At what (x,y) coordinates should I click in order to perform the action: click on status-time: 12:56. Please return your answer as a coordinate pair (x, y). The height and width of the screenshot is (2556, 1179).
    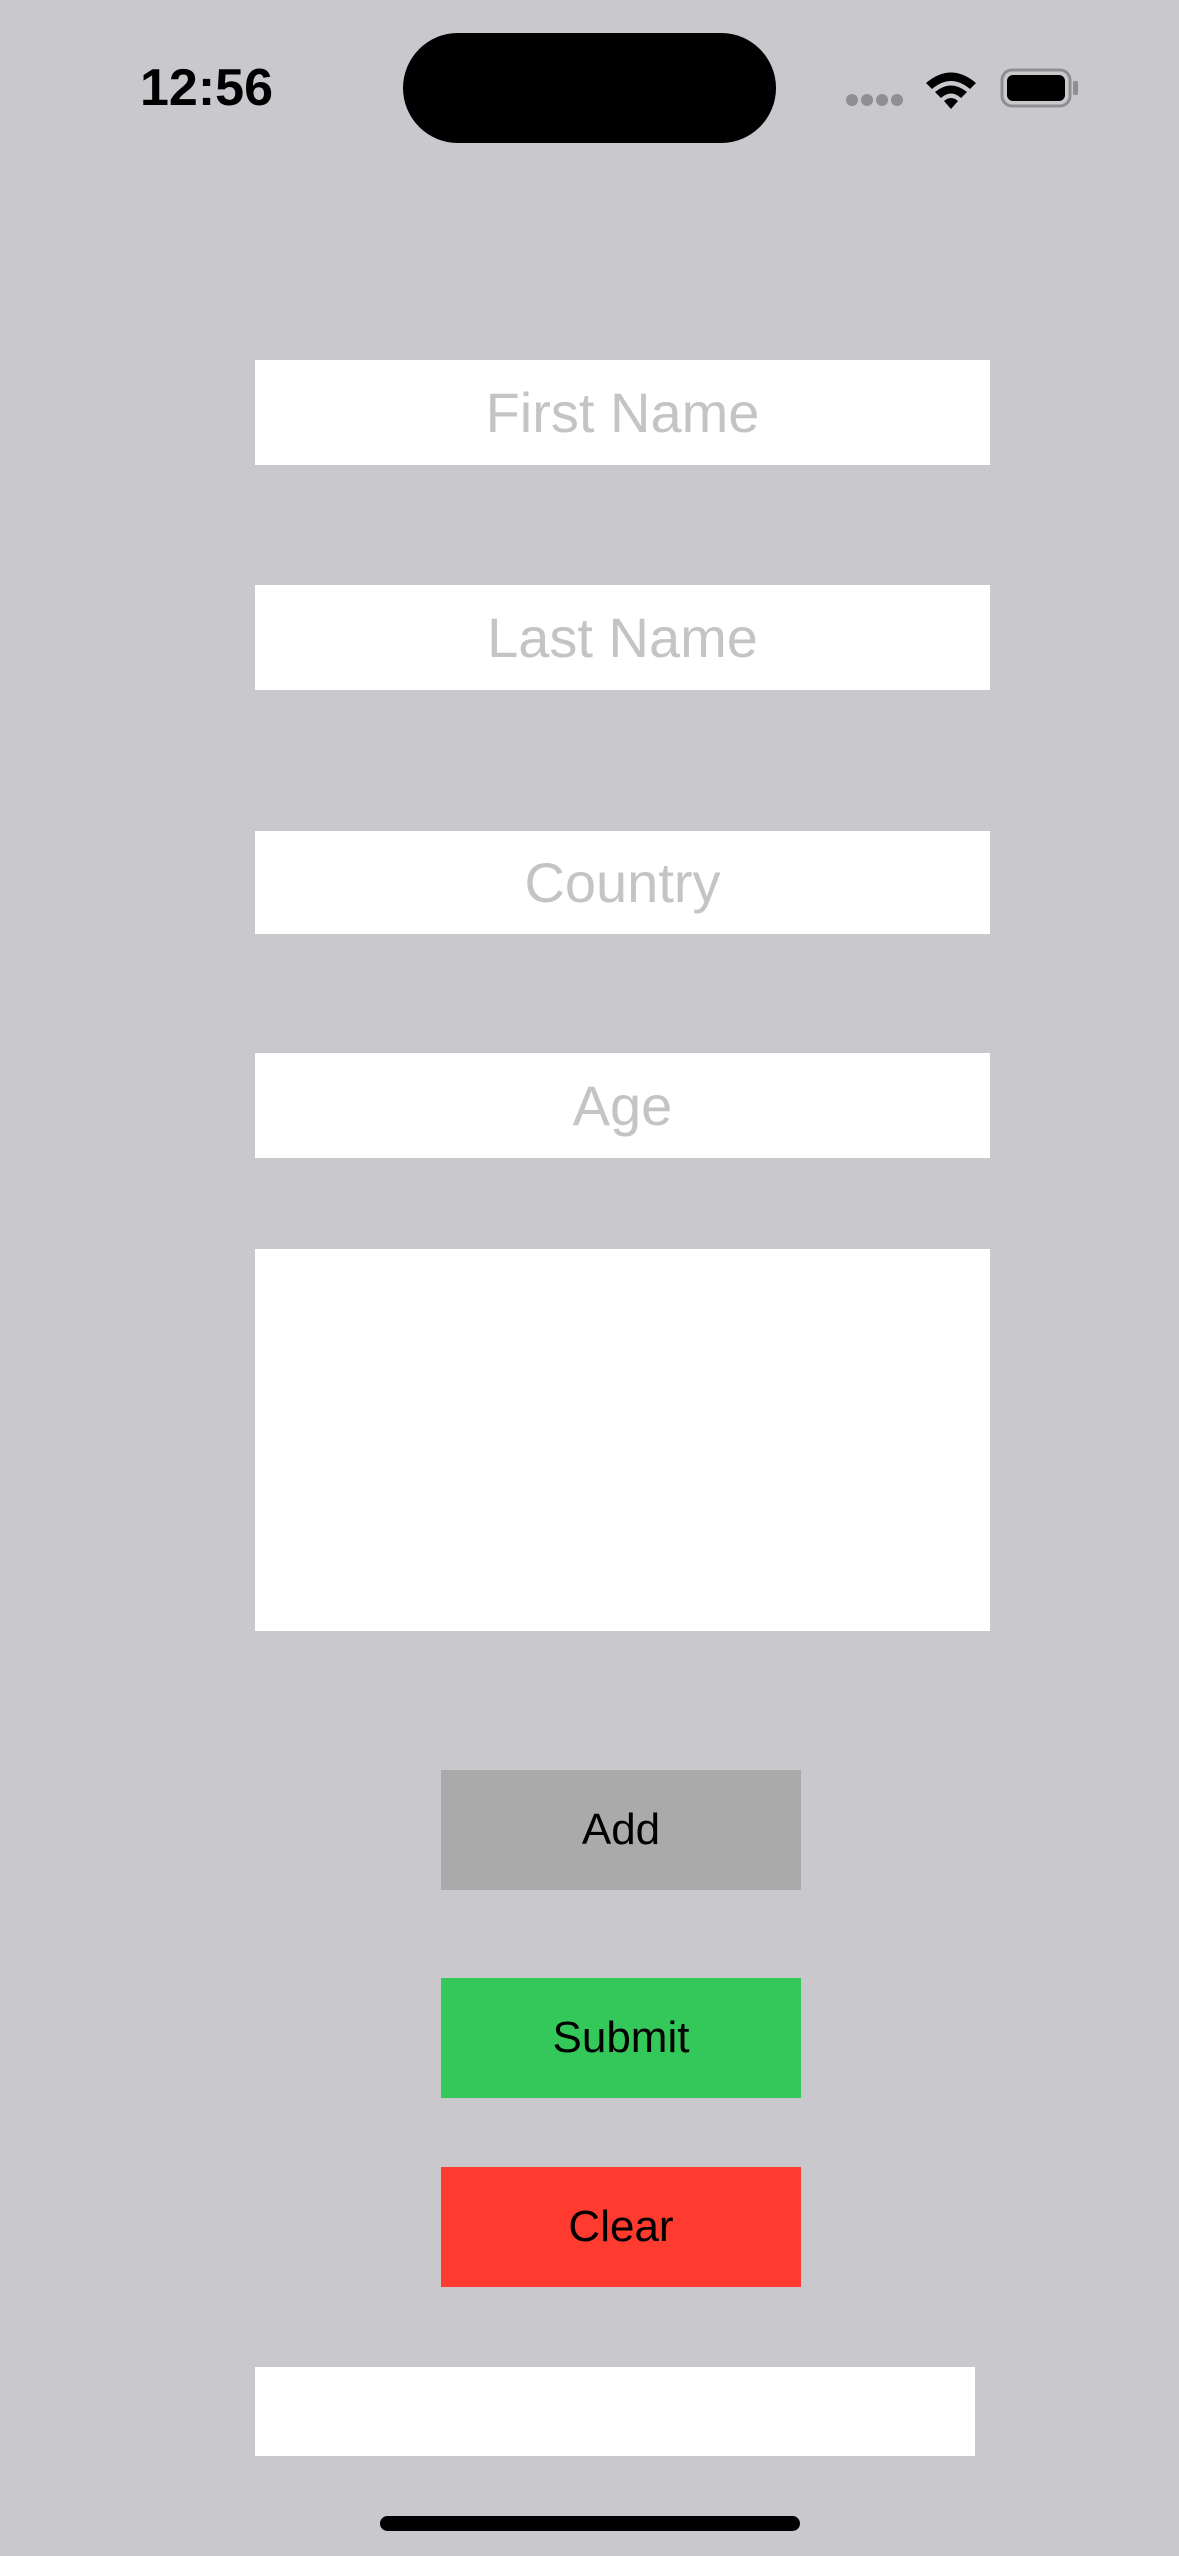
    Looking at the image, I should click on (206, 88).